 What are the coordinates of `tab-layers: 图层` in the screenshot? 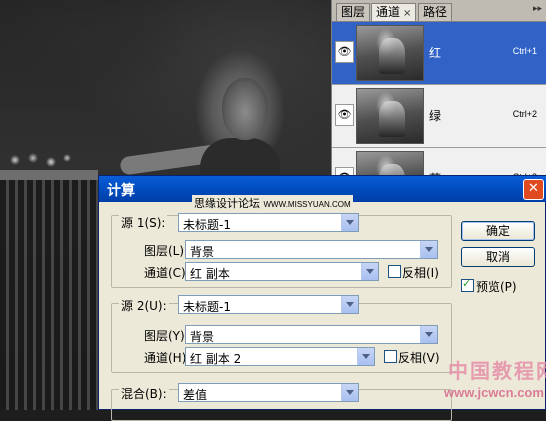 It's located at (353, 12).